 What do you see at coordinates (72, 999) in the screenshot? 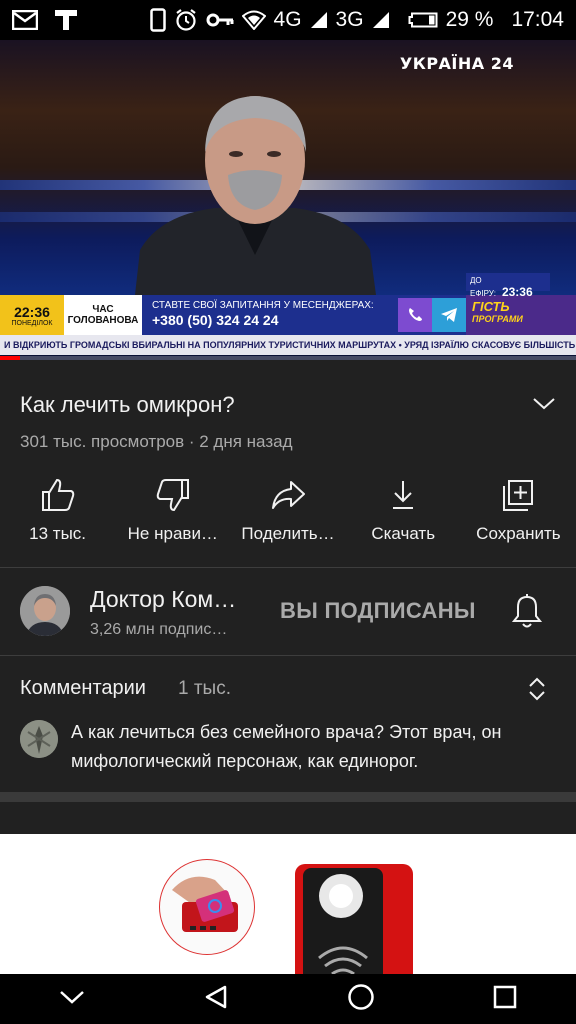
I see `back-chevron-icon` at bounding box center [72, 999].